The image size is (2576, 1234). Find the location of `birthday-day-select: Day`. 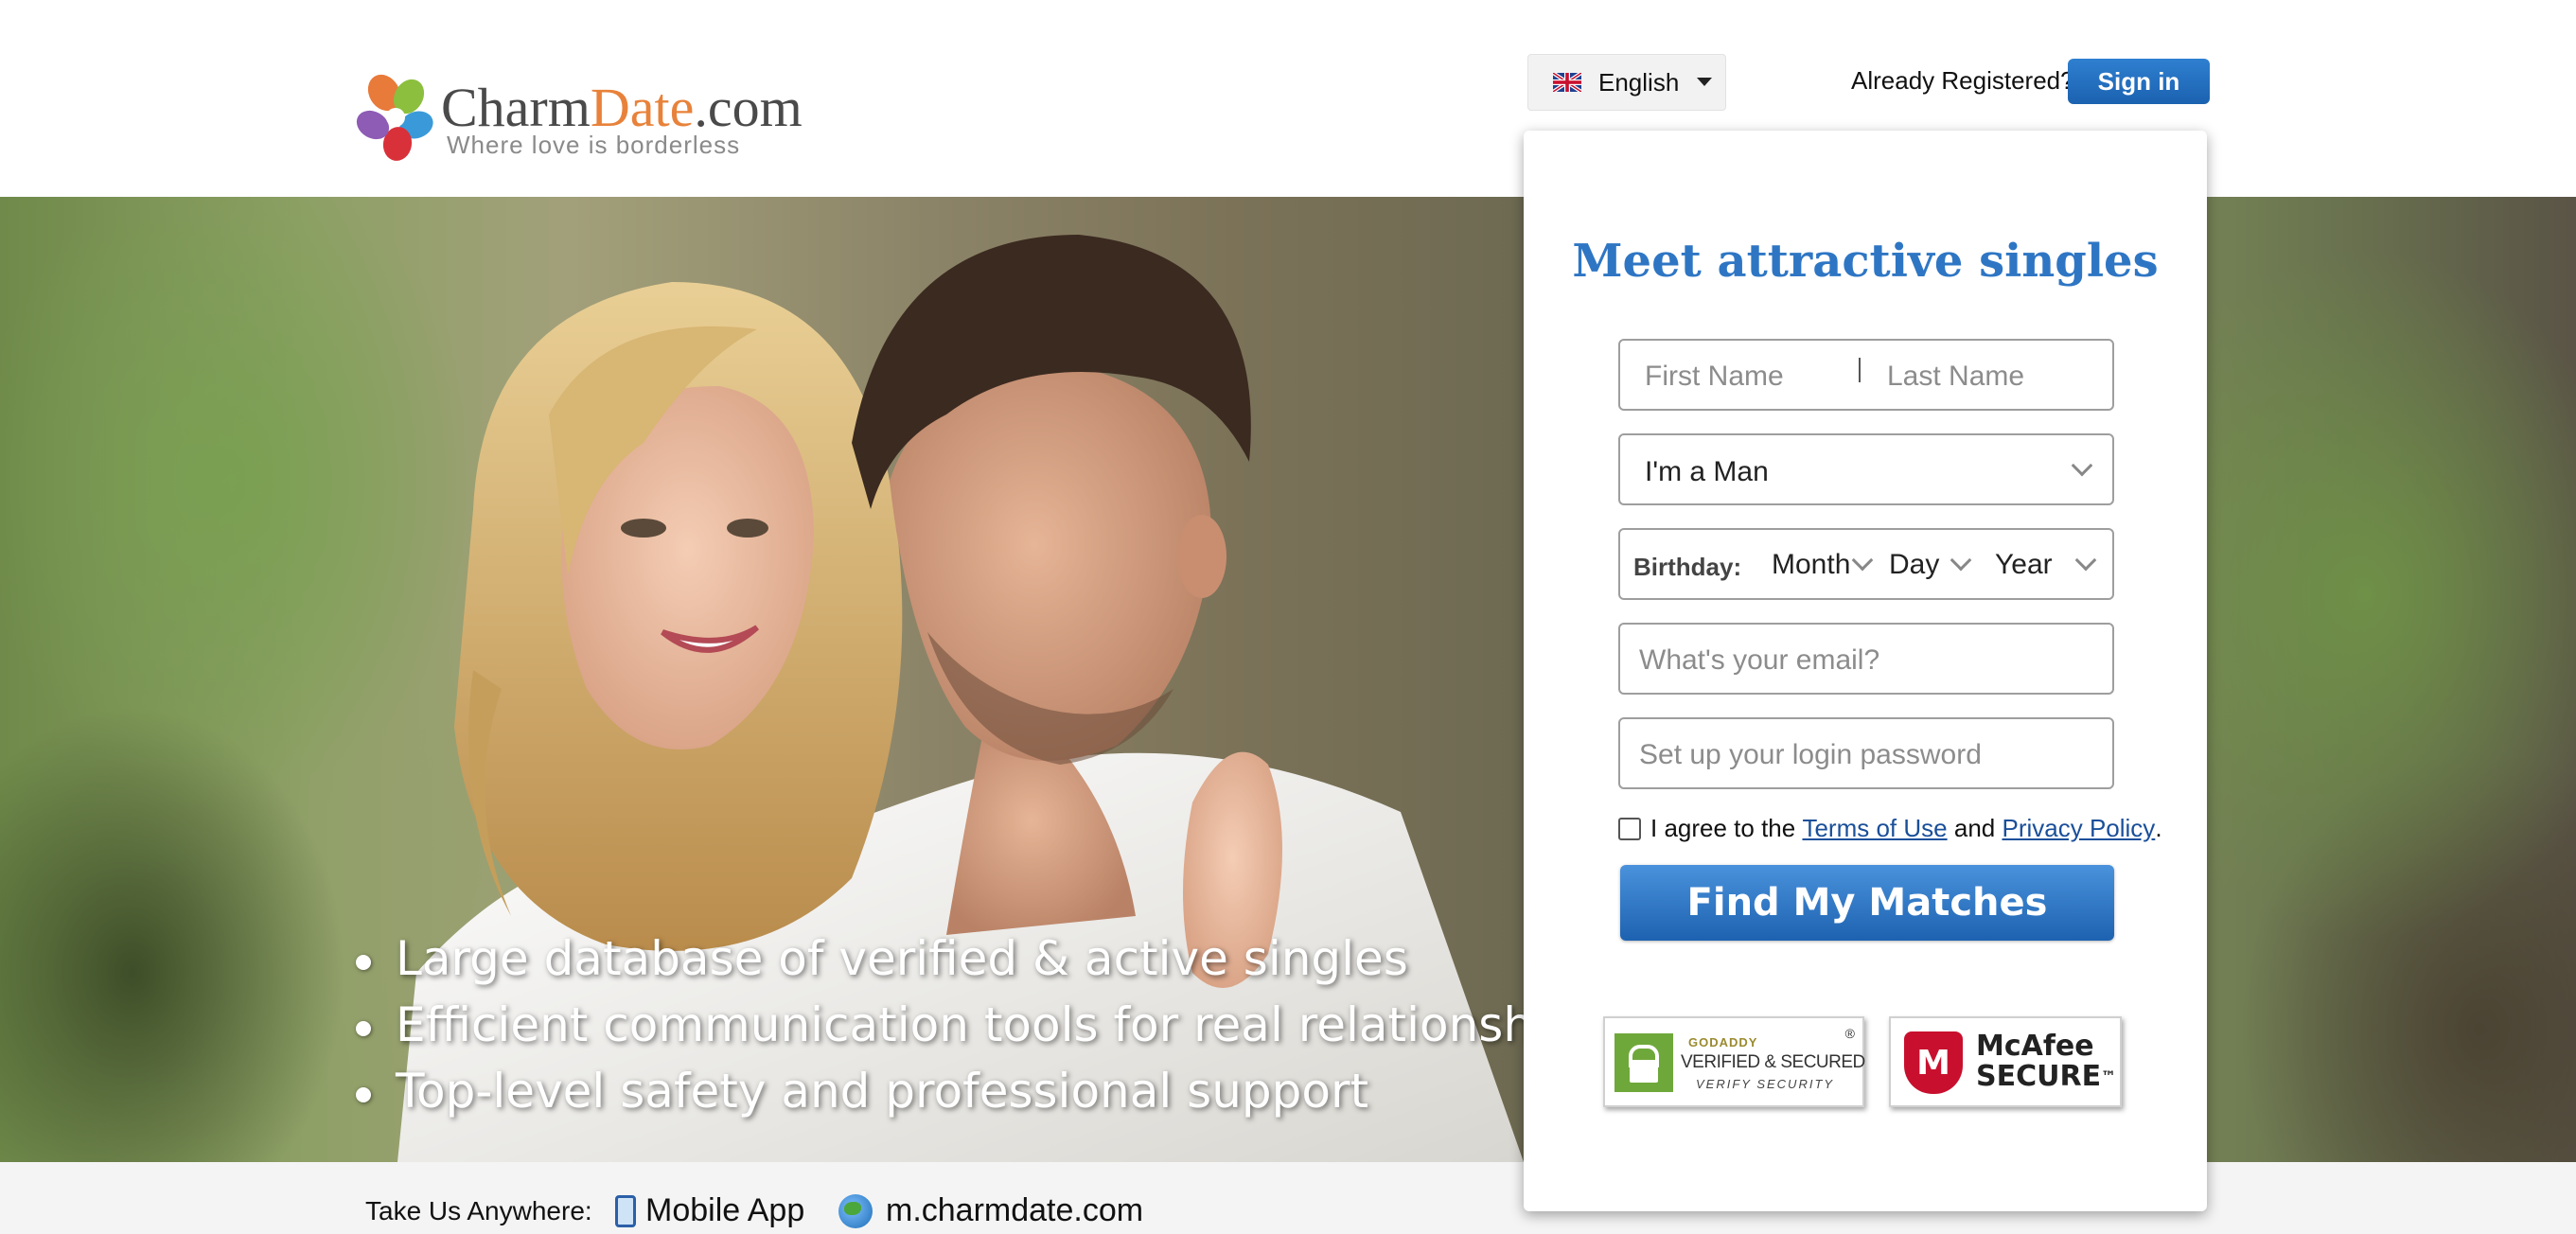

birthday-day-select: Day is located at coordinates (1914, 565).